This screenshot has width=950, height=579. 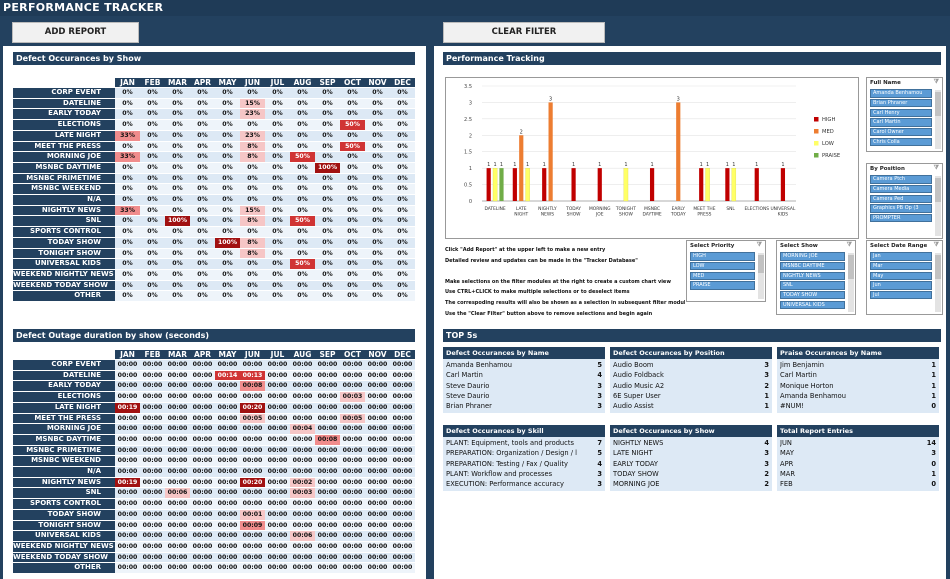 What do you see at coordinates (901, 103) in the screenshot?
I see `slicer-item: Brian Phraner` at bounding box center [901, 103].